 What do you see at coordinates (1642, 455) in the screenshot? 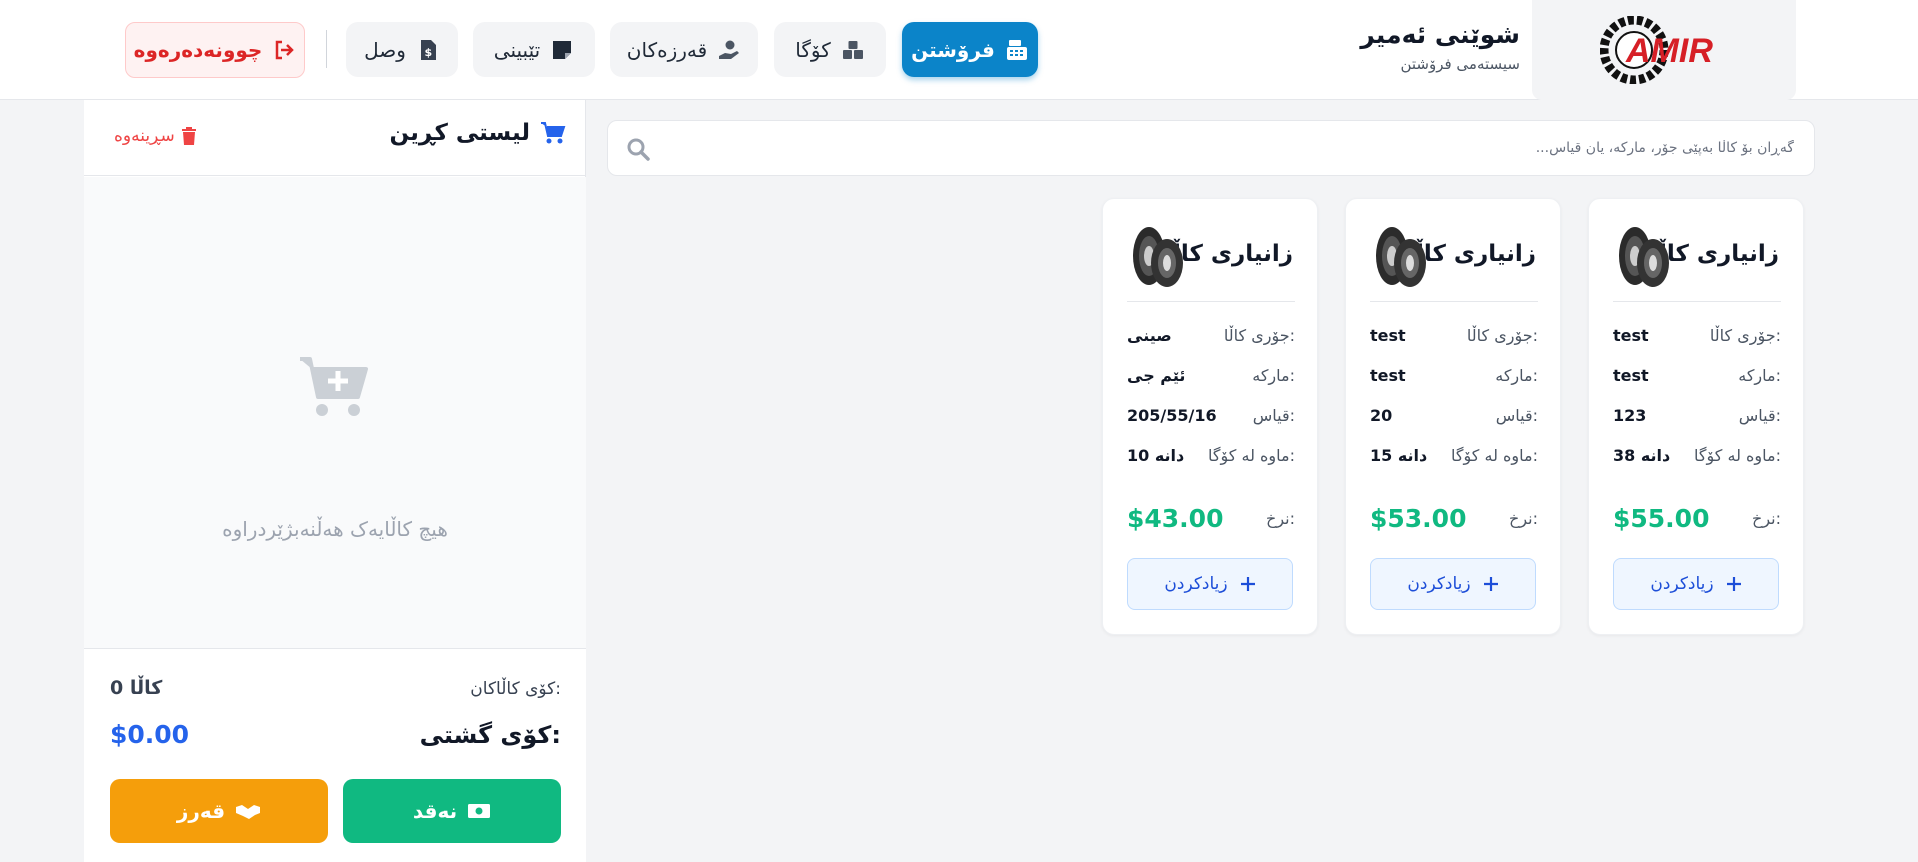
I see `product-stock-value: 38 دانە` at bounding box center [1642, 455].